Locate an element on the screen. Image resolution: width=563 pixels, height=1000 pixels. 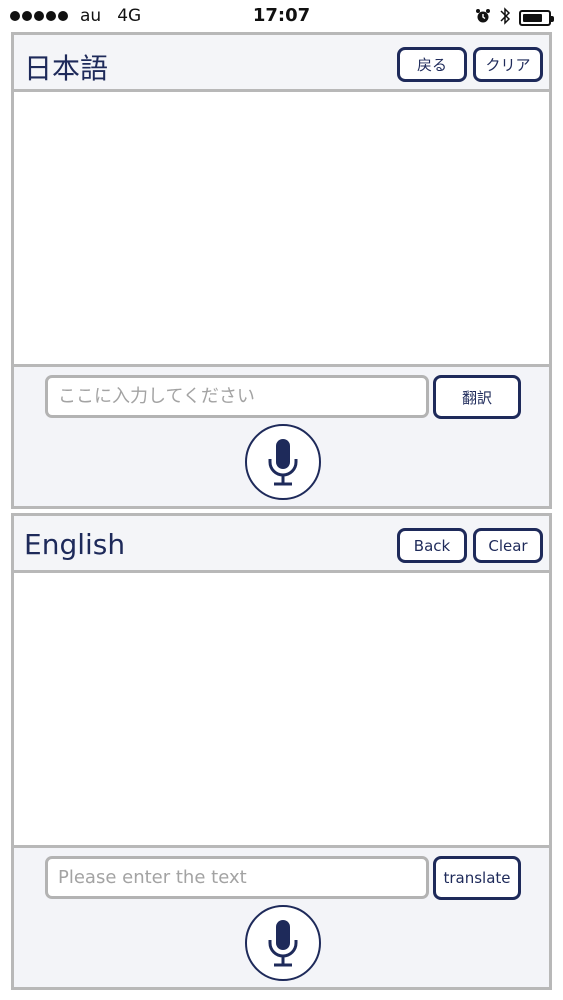
japanese-mic-button is located at coordinates (283, 462).